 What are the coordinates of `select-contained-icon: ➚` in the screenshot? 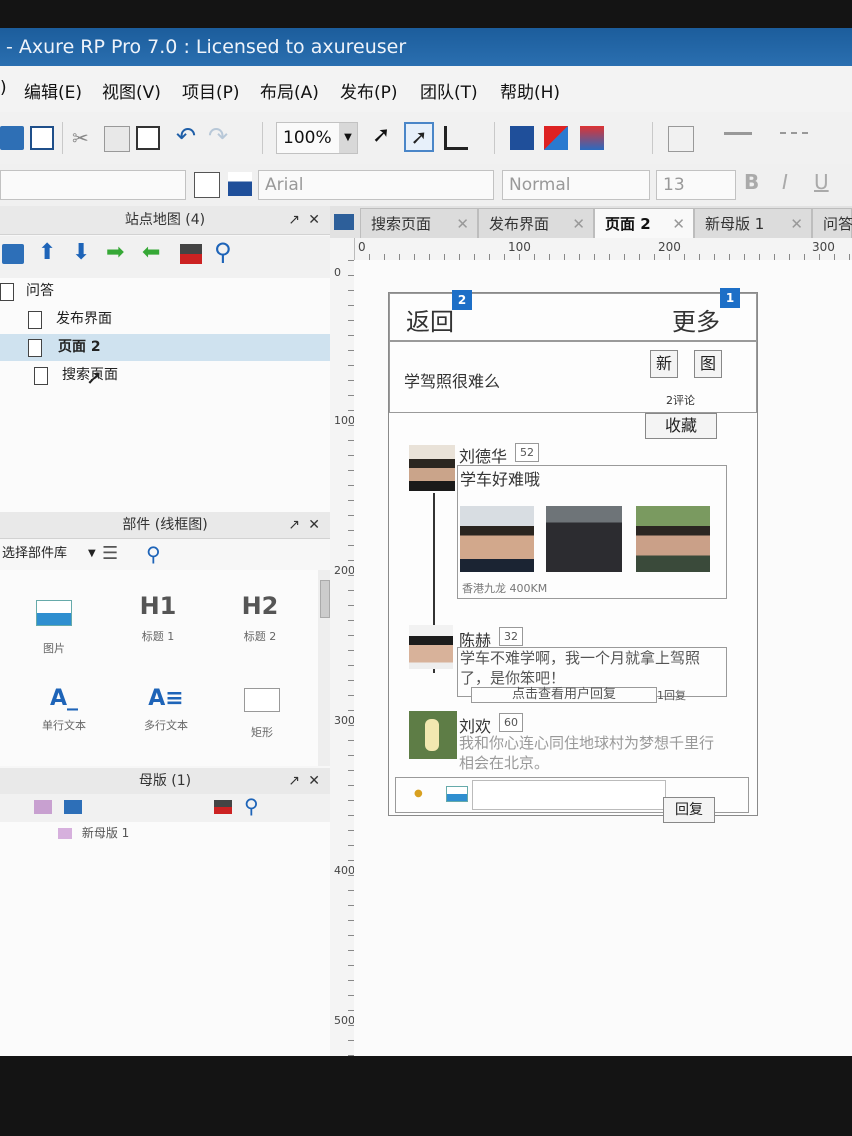 It's located at (419, 137).